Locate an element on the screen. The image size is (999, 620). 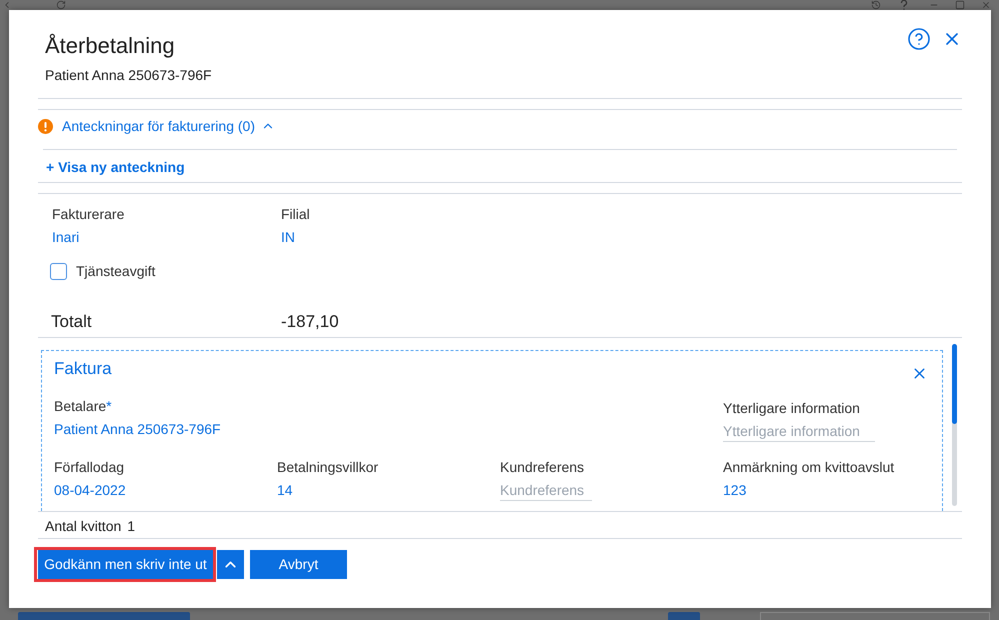
more-options-button is located at coordinates (230, 564).